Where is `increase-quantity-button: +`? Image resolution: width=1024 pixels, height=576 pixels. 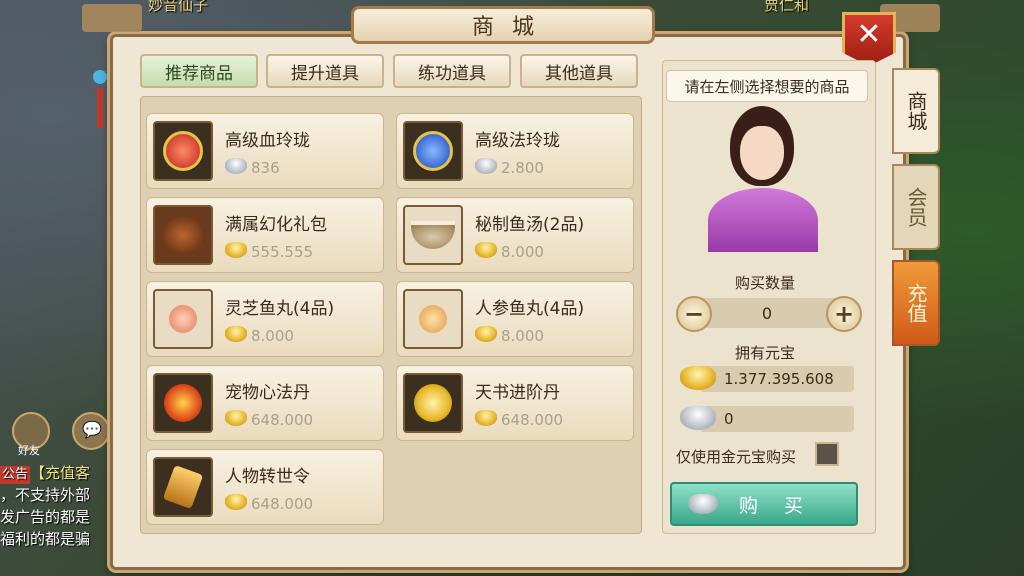 increase-quantity-button: + is located at coordinates (844, 314).